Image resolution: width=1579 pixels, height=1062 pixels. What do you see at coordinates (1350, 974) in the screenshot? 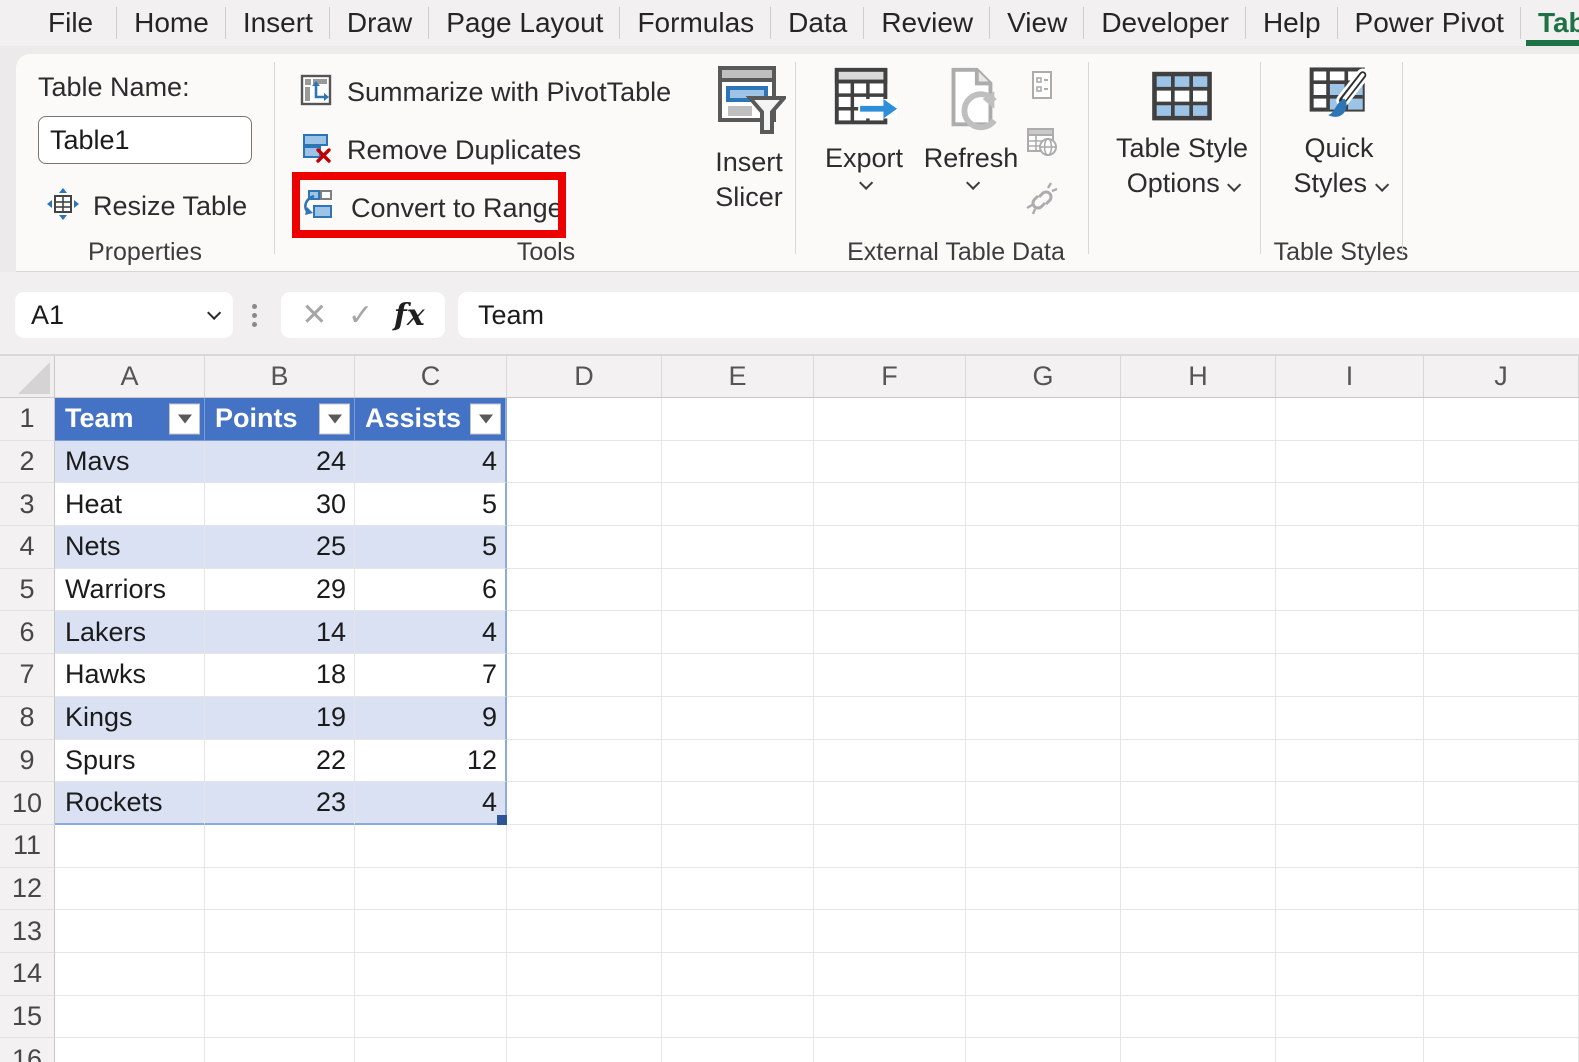
I see `cell-I14` at bounding box center [1350, 974].